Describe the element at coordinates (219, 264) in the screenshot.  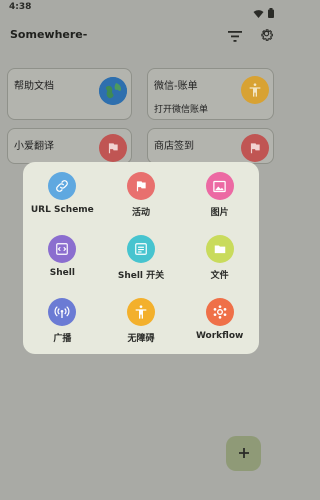
I see `menu-item-file: 文件` at that location.